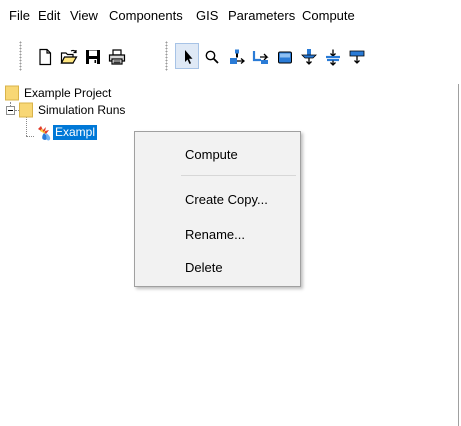 This screenshot has width=461, height=426. What do you see at coordinates (204, 268) in the screenshot?
I see `menu-item-delete: Delete` at bounding box center [204, 268].